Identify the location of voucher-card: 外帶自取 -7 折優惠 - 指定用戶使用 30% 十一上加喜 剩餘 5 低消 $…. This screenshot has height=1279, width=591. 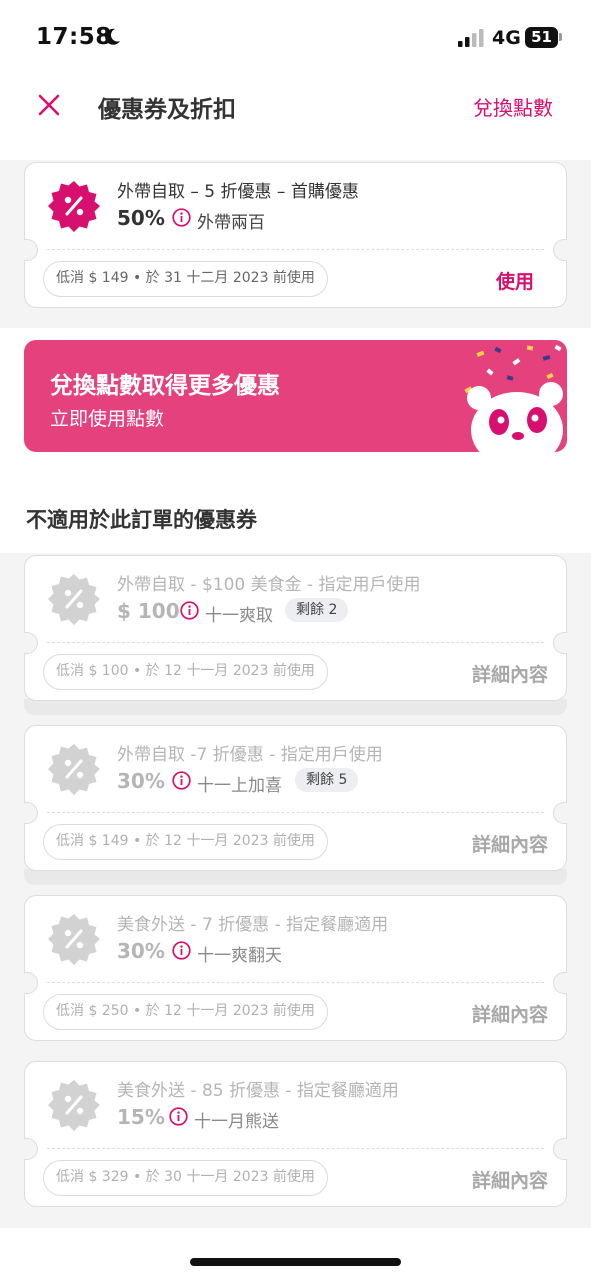
(295, 798).